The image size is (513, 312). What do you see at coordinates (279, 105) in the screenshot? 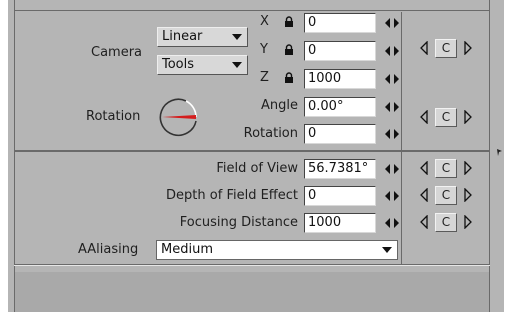
I see `angle-label: Angle` at bounding box center [279, 105].